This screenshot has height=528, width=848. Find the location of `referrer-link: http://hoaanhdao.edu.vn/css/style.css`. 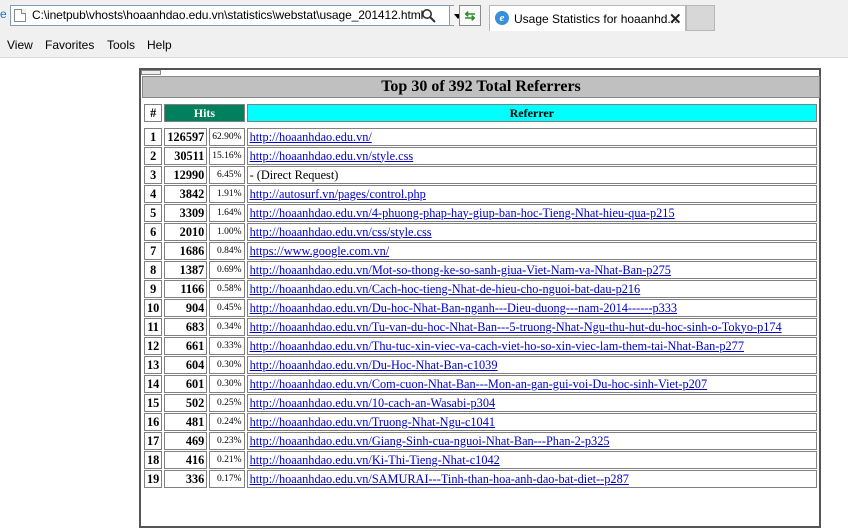

referrer-link: http://hoaanhdao.edu.vn/css/style.css is located at coordinates (341, 232).